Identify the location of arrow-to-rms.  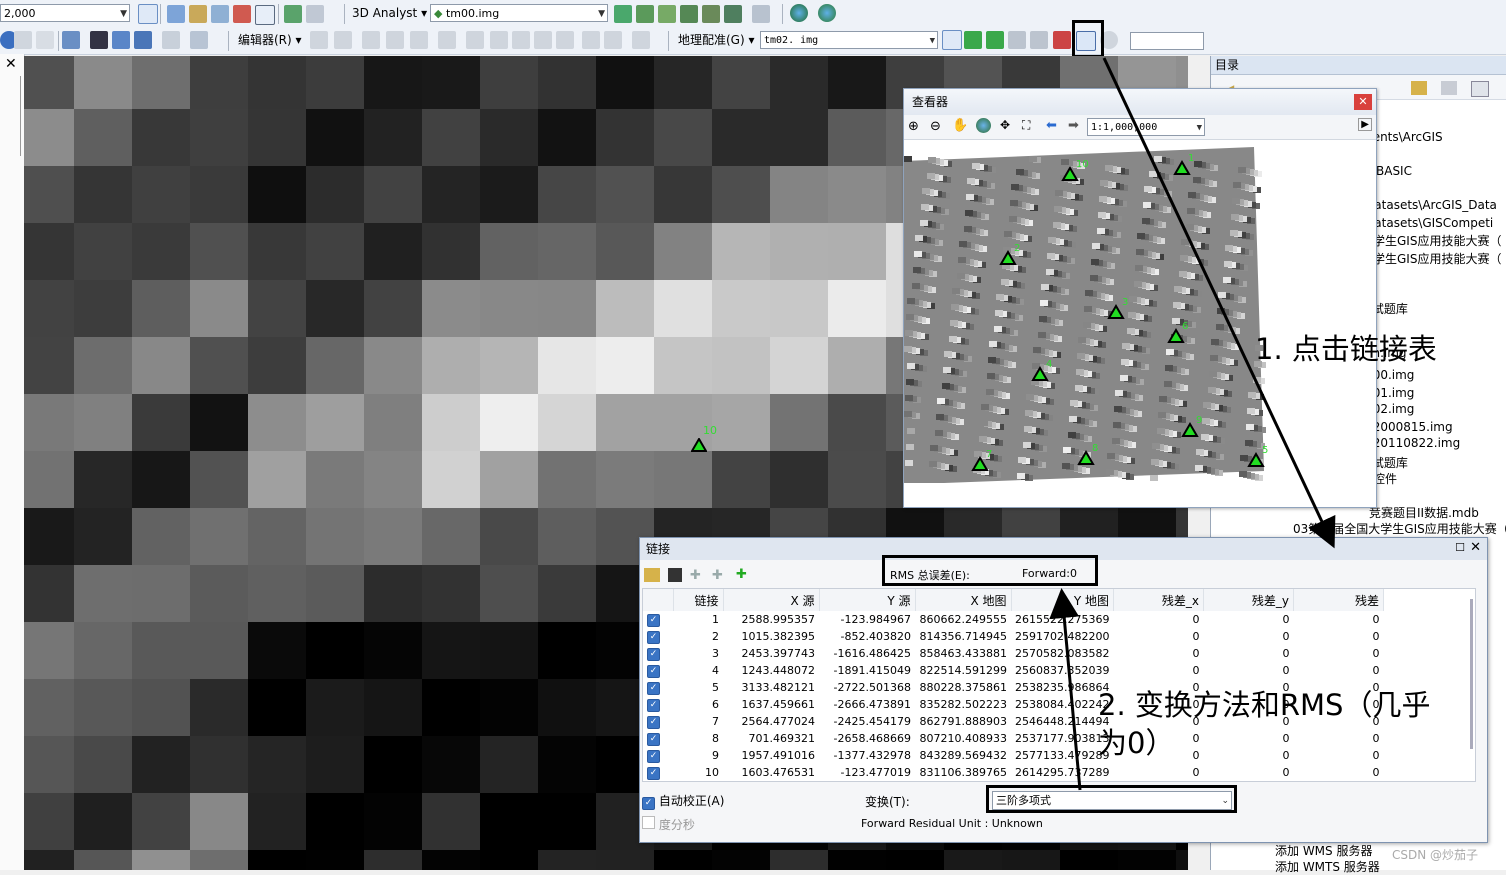
(1065, 689).